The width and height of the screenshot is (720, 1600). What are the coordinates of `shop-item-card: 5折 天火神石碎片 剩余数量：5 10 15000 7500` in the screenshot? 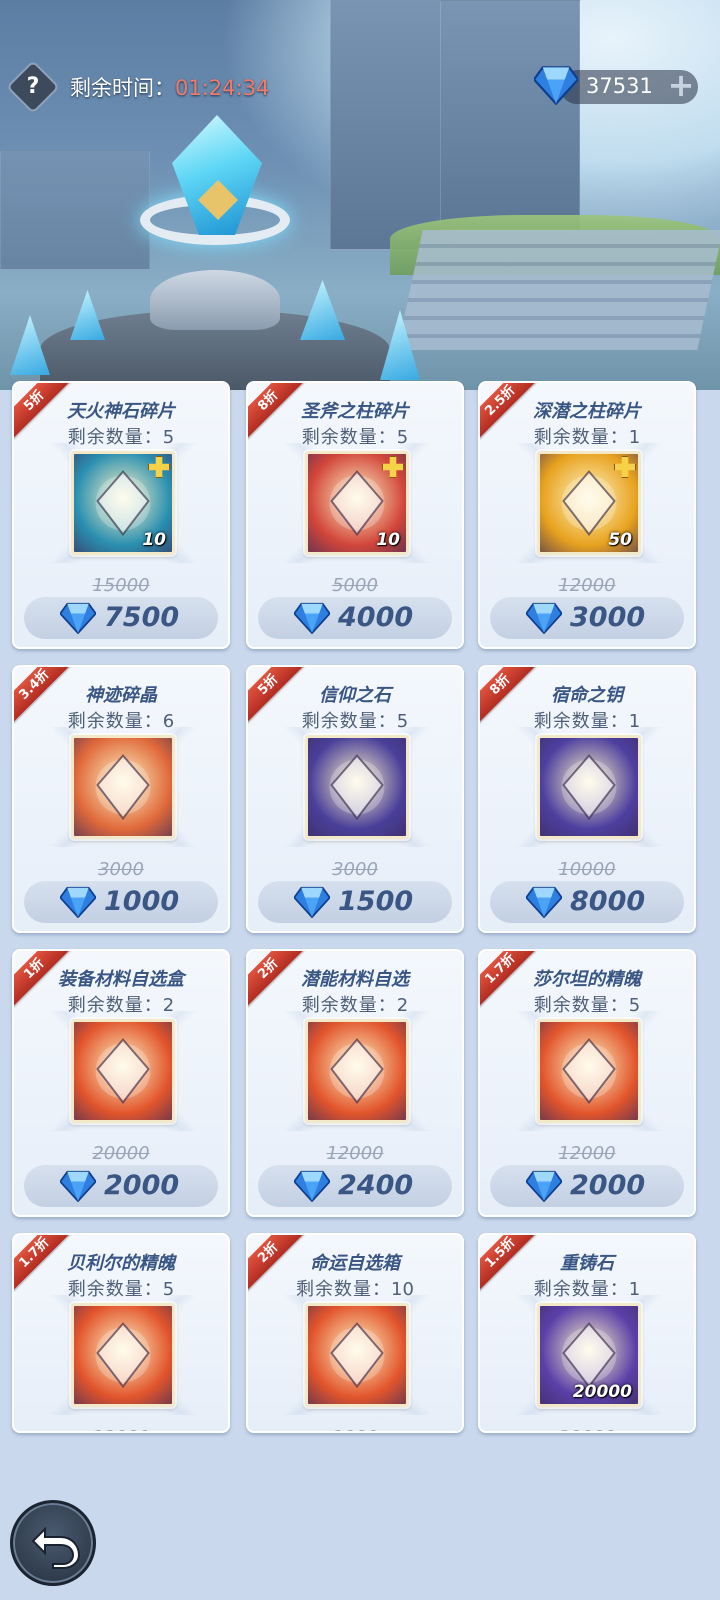 It's located at (121, 515).